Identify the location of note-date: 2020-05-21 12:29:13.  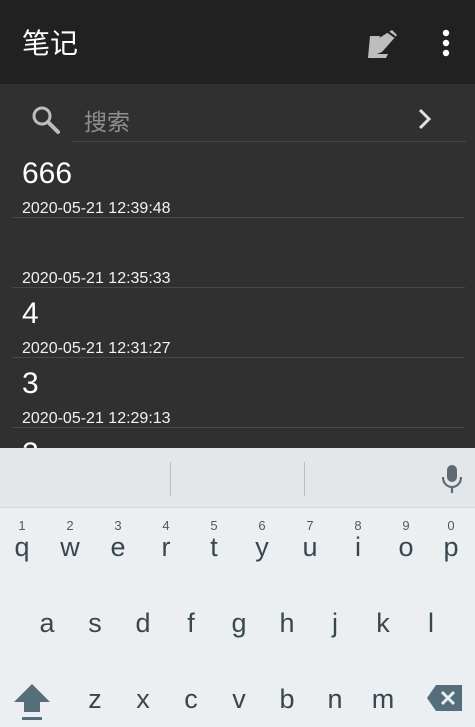
(96, 418).